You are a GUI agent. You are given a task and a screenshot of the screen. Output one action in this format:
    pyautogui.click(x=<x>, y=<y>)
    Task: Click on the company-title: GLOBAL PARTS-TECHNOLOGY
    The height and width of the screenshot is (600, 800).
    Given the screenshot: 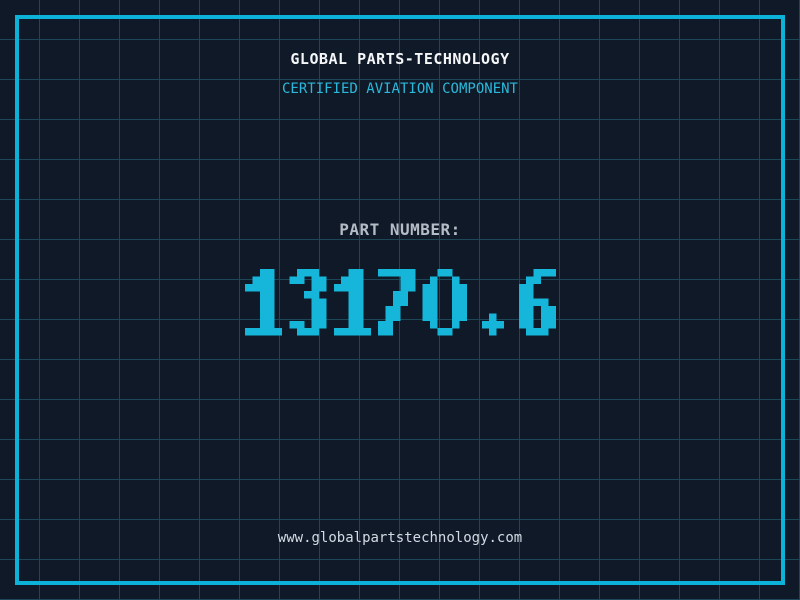 What is the action you would take?
    pyautogui.click(x=400, y=59)
    